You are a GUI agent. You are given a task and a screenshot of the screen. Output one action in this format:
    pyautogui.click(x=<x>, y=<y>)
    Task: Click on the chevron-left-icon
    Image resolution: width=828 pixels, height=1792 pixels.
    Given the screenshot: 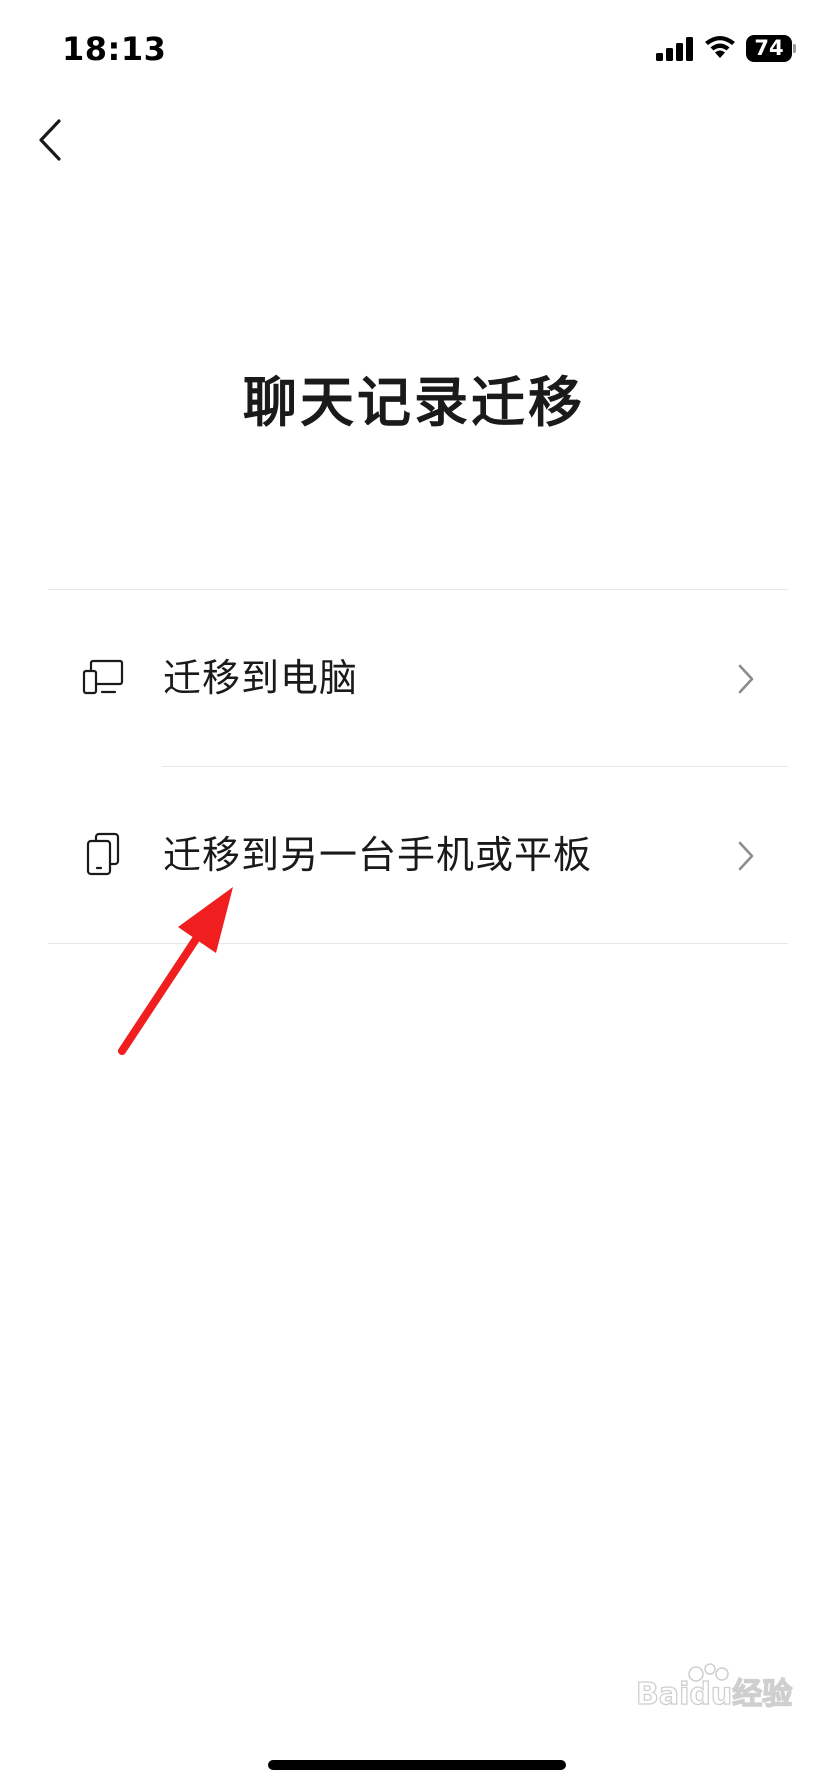 What is the action you would take?
    pyautogui.click(x=50, y=140)
    